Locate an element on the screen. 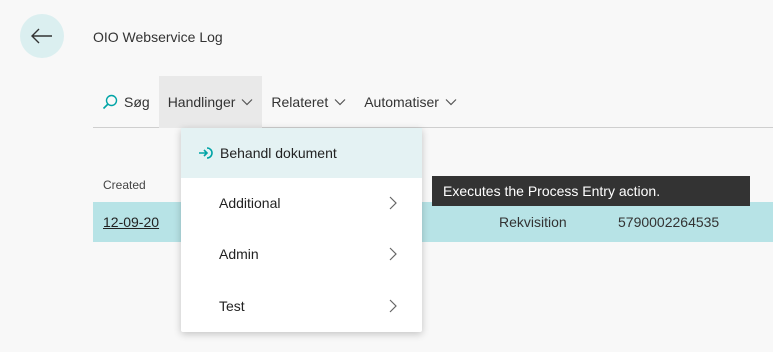 This screenshot has height=352, width=773. created-cell: 12-09-20 is located at coordinates (131, 222).